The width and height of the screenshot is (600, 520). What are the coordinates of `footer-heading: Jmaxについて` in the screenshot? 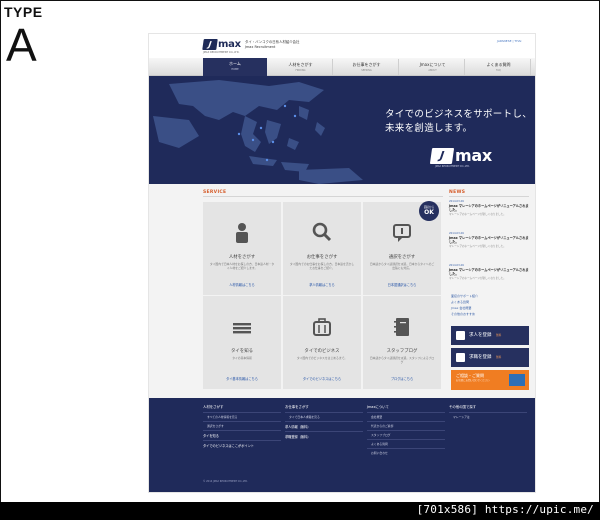 It's located at (406, 406).